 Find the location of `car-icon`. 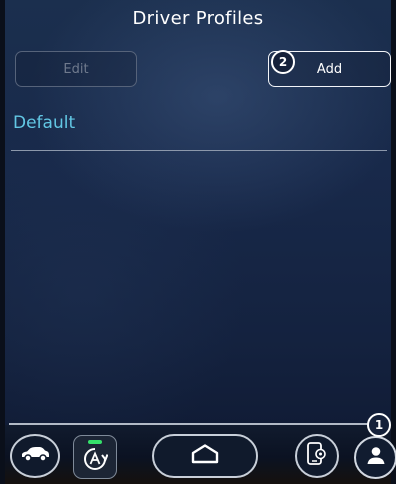

car-icon is located at coordinates (35, 456).